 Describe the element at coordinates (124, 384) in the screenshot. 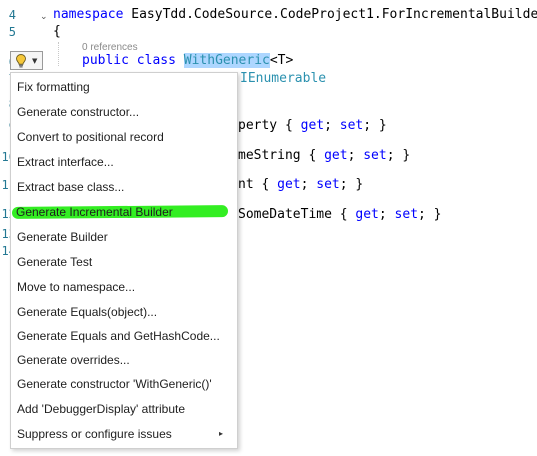

I see `menu-item-generate-constructor-withgeneric: Generate constructor 'WithGeneric()'` at that location.